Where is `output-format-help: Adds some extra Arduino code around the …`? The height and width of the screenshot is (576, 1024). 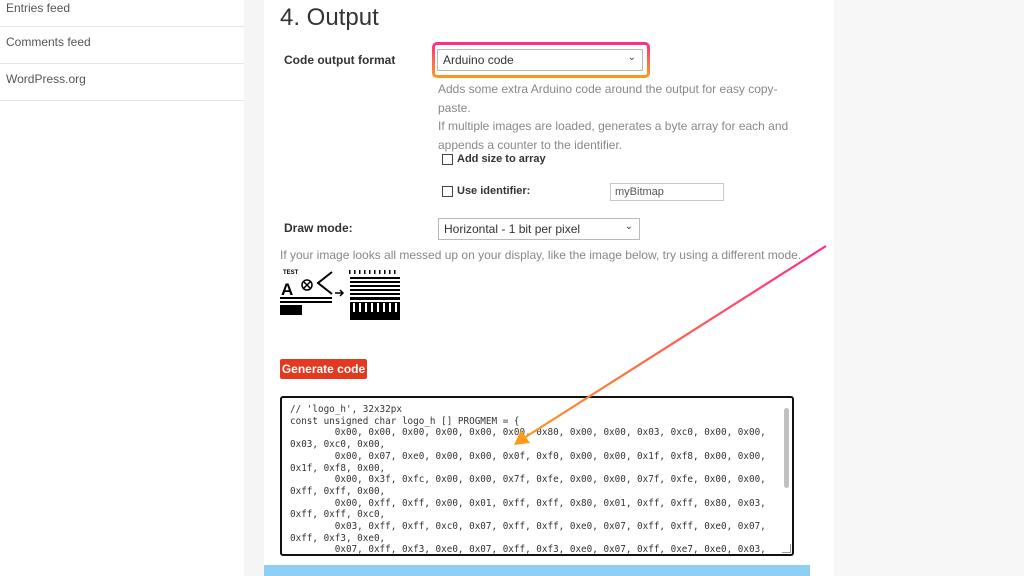 output-format-help: Adds some extra Arduino code around the … is located at coordinates (618, 117).